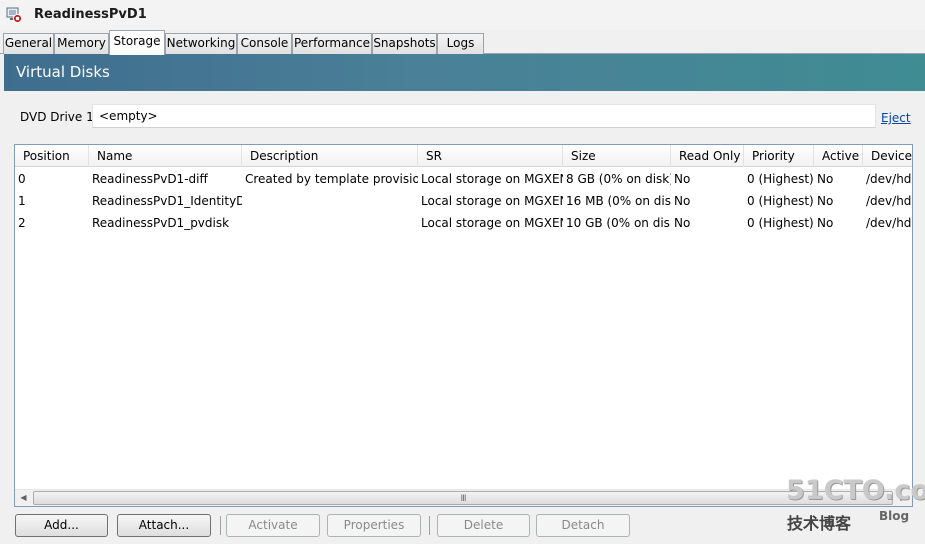  I want to click on tab-logs: Logs, so click(460, 43).